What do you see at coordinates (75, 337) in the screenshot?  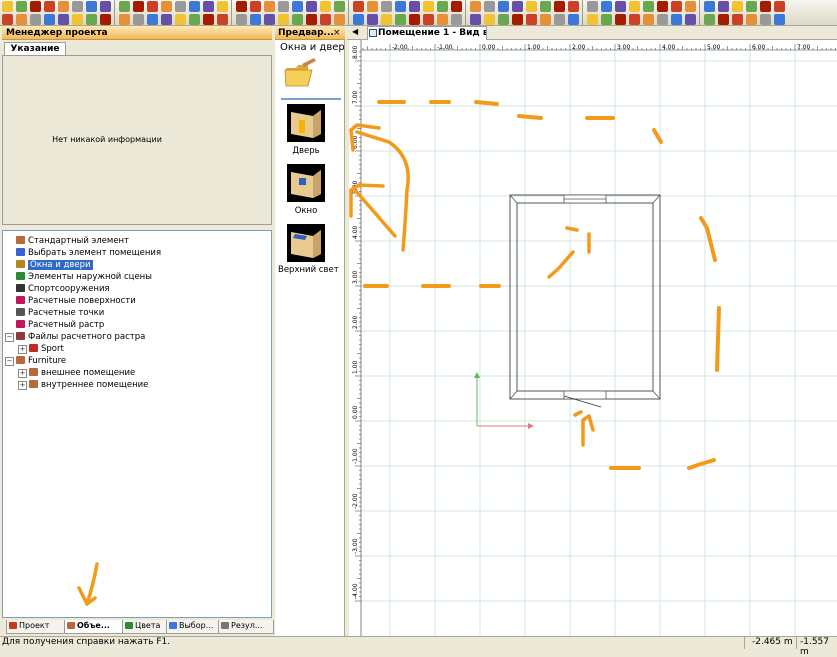 I see `tree-item: − Файлы расчетного растра` at bounding box center [75, 337].